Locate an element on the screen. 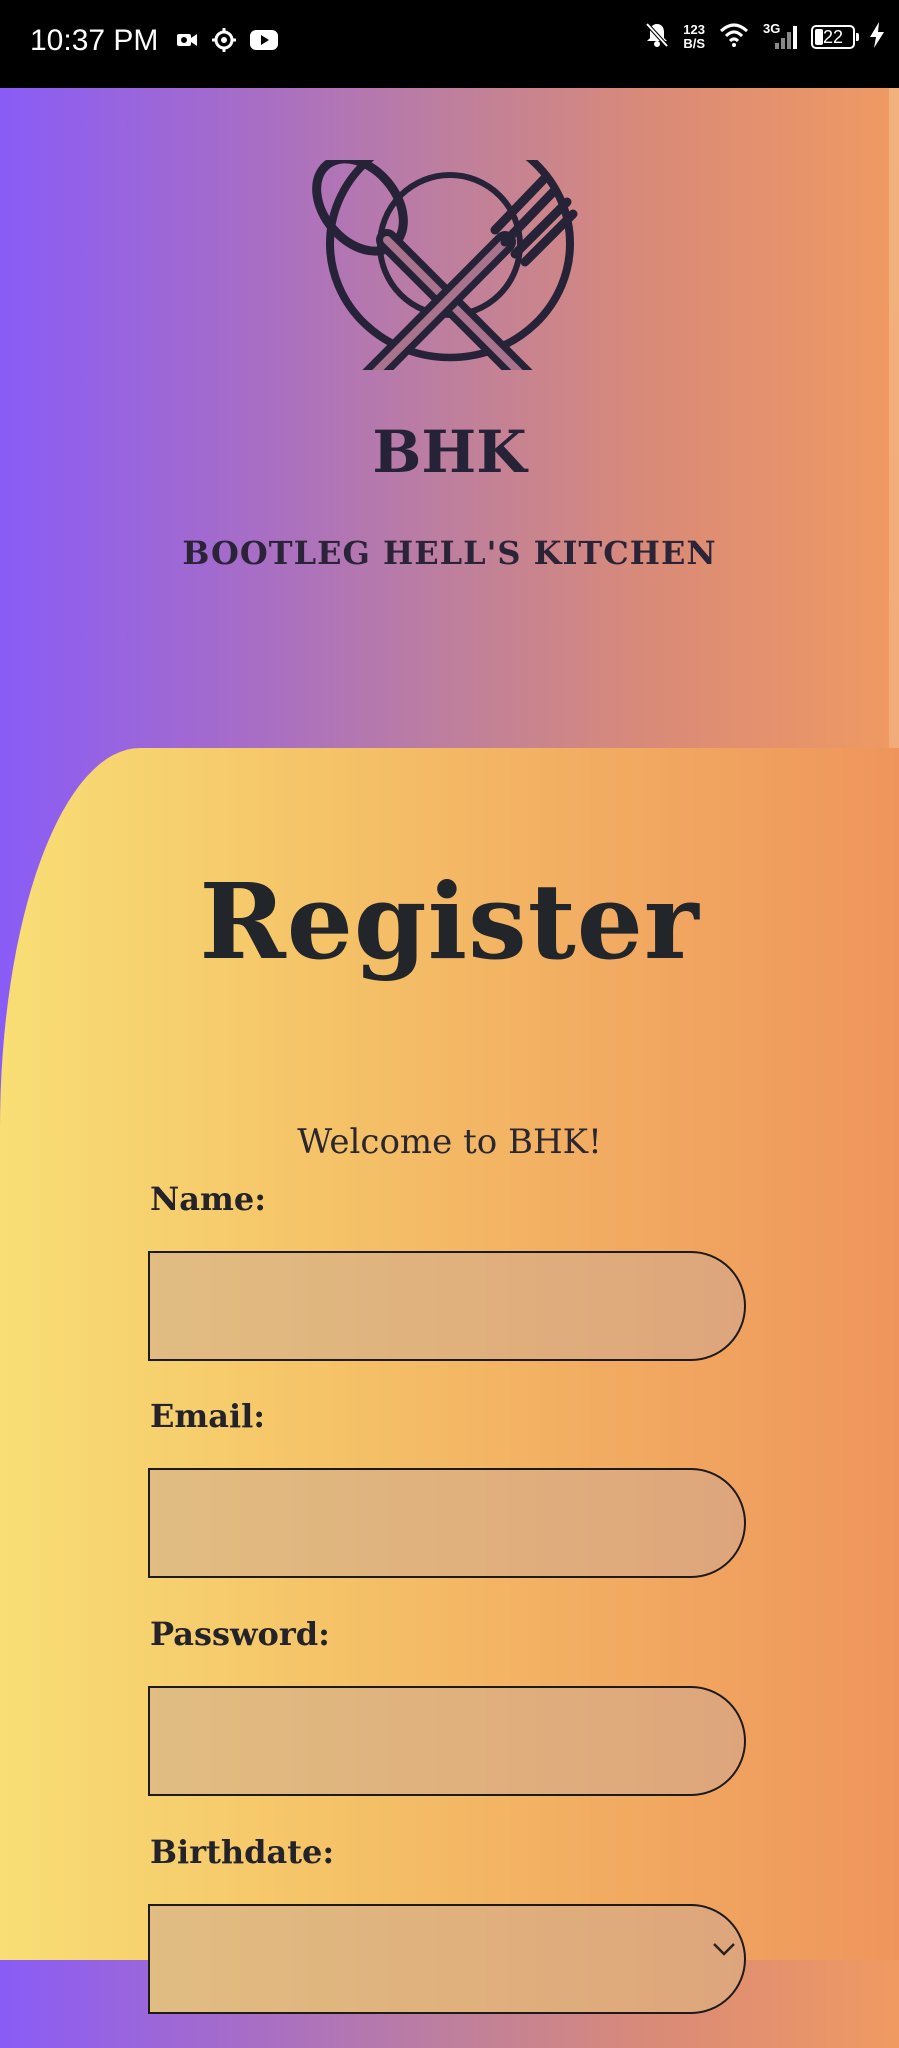  net-speed-value: 123 is located at coordinates (694, 29).